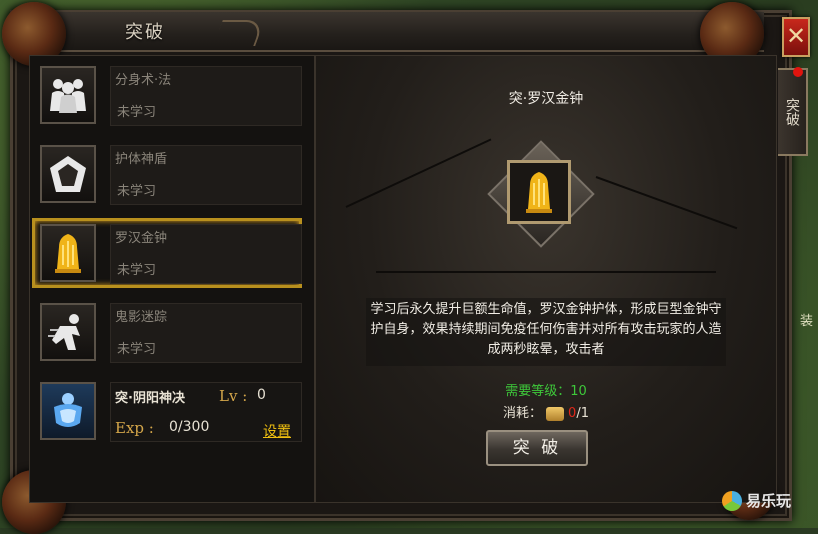 The image size is (818, 534). What do you see at coordinates (796, 37) in the screenshot?
I see `close-button: ✕` at bounding box center [796, 37].